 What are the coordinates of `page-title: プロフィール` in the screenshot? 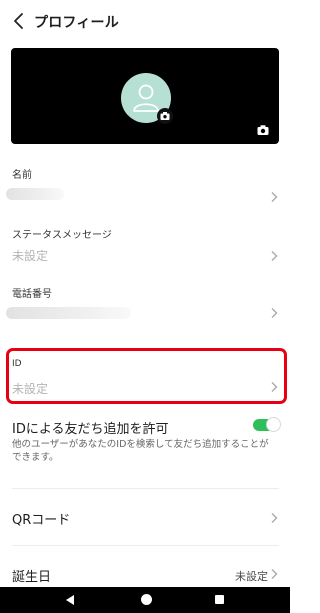 It's located at (76, 23).